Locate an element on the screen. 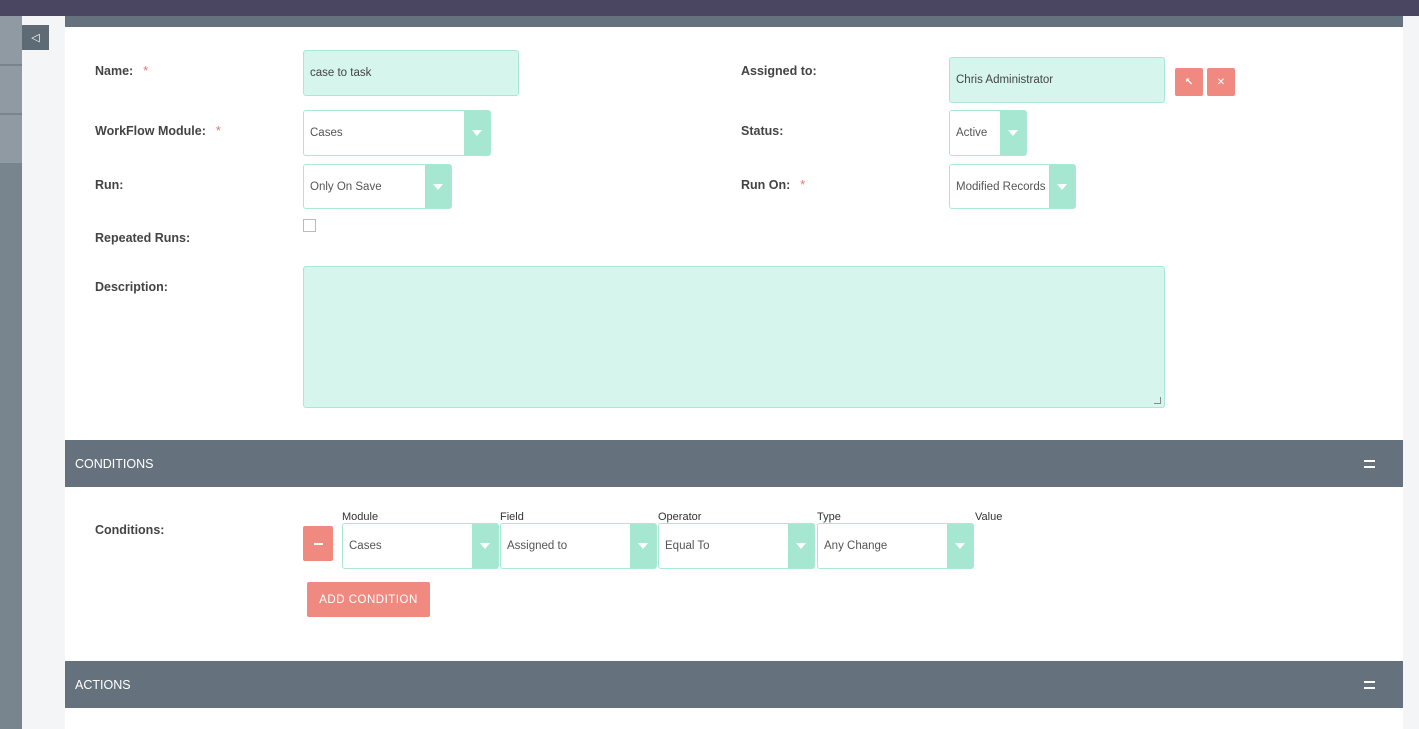 Image resolution: width=1419 pixels, height=729 pixels. condition-field-select: Assigned to is located at coordinates (578, 546).